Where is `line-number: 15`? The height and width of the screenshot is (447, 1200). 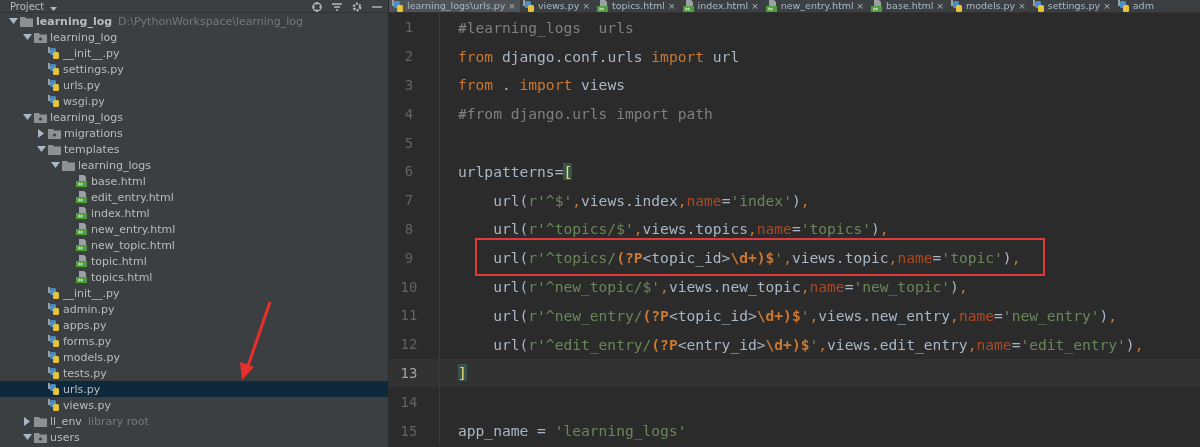
line-number: 15 is located at coordinates (409, 430).